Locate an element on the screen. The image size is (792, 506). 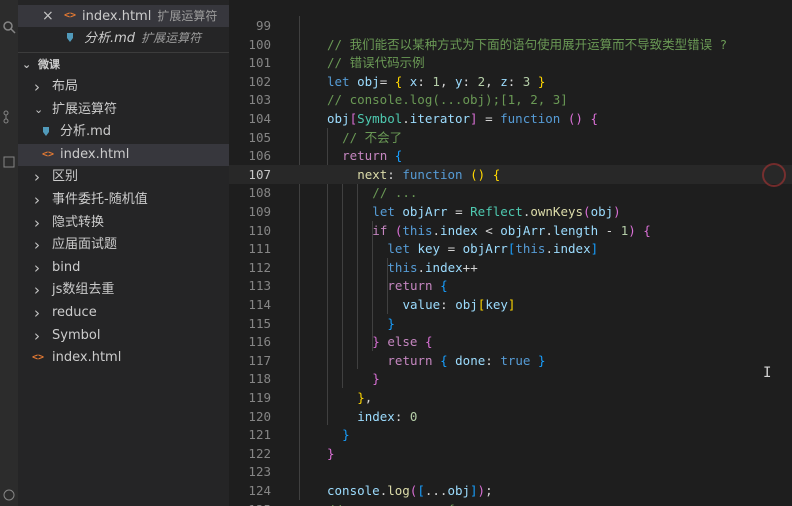
line-number: 124 is located at coordinates (259, 490).